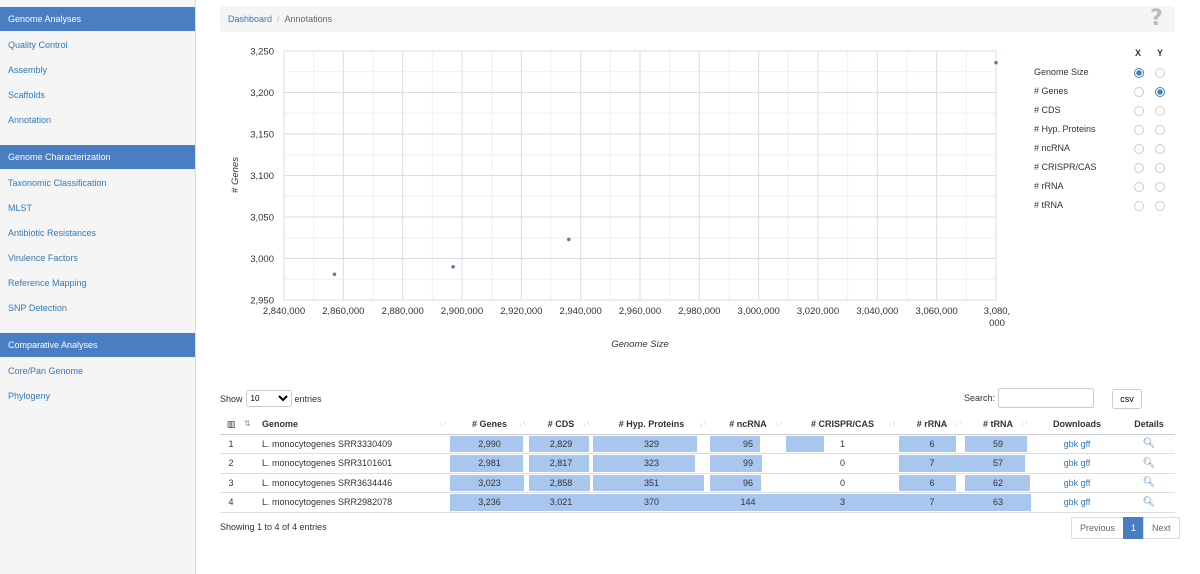  I want to click on sidebar-item-mlst: MLST, so click(20, 208).